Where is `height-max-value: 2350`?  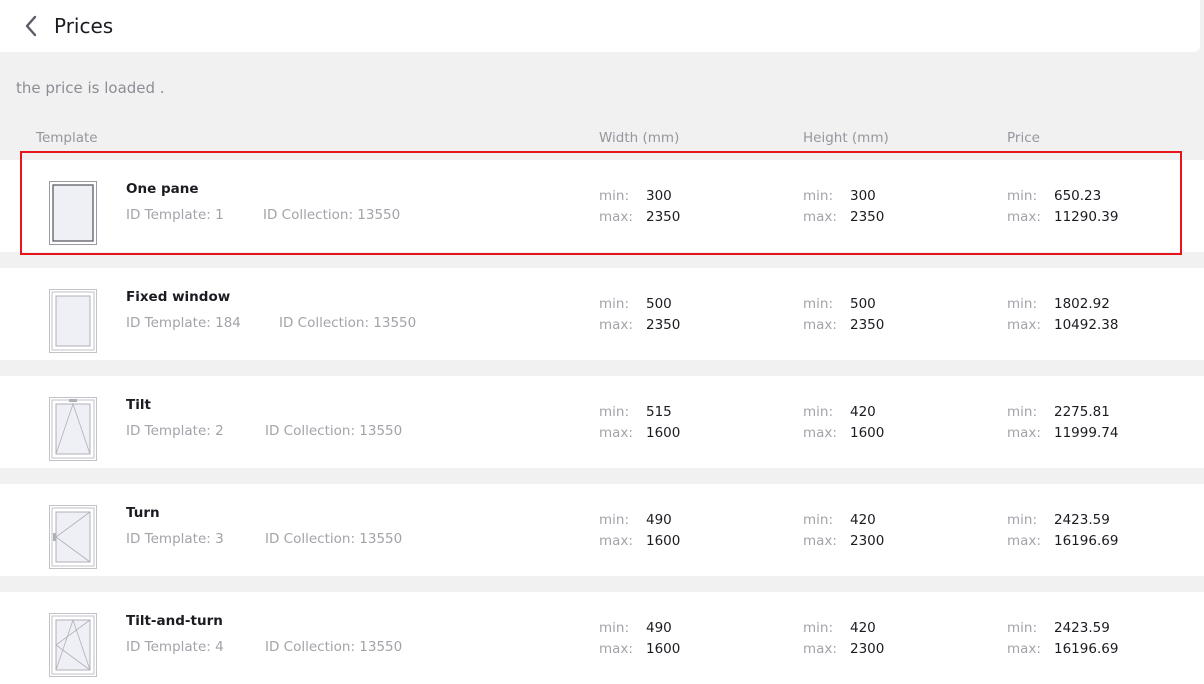
height-max-value: 2350 is located at coordinates (867, 325).